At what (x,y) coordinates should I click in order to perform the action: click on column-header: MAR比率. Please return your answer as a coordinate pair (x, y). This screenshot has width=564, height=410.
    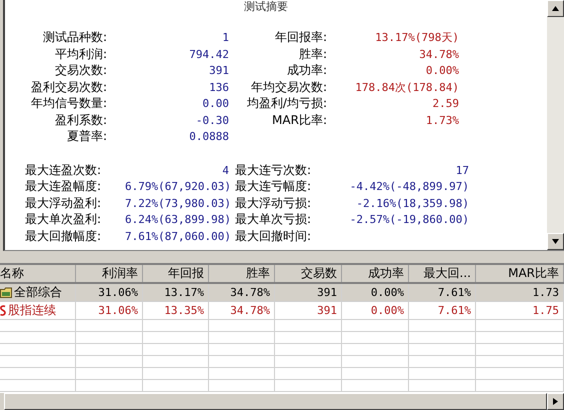
    Looking at the image, I should click on (520, 273).